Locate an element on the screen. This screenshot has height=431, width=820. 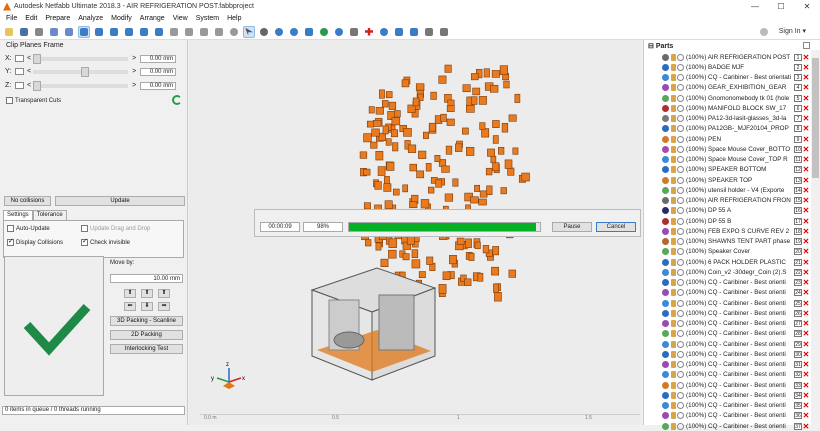
script-icon is located at coordinates (399, 32).